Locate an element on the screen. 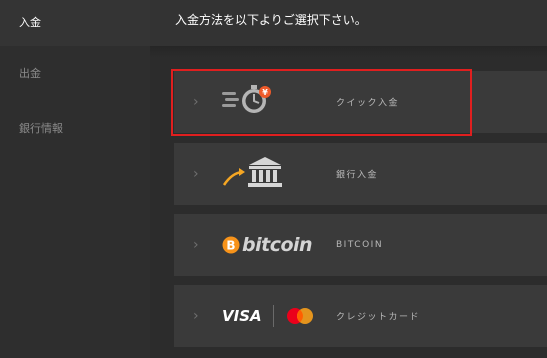 The image size is (547, 358). method-bank-deposit: › 銀行入金 is located at coordinates (360, 174).